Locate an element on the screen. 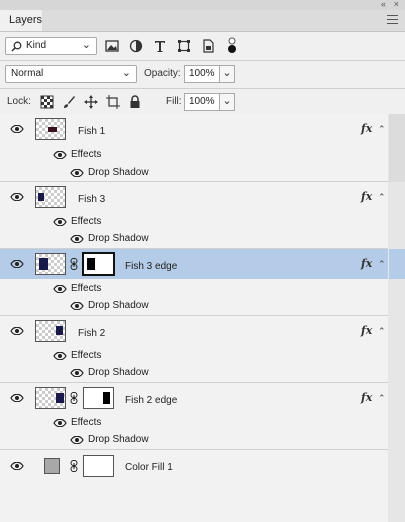  filter-kind-select: Kind ⌄ is located at coordinates (51, 46).